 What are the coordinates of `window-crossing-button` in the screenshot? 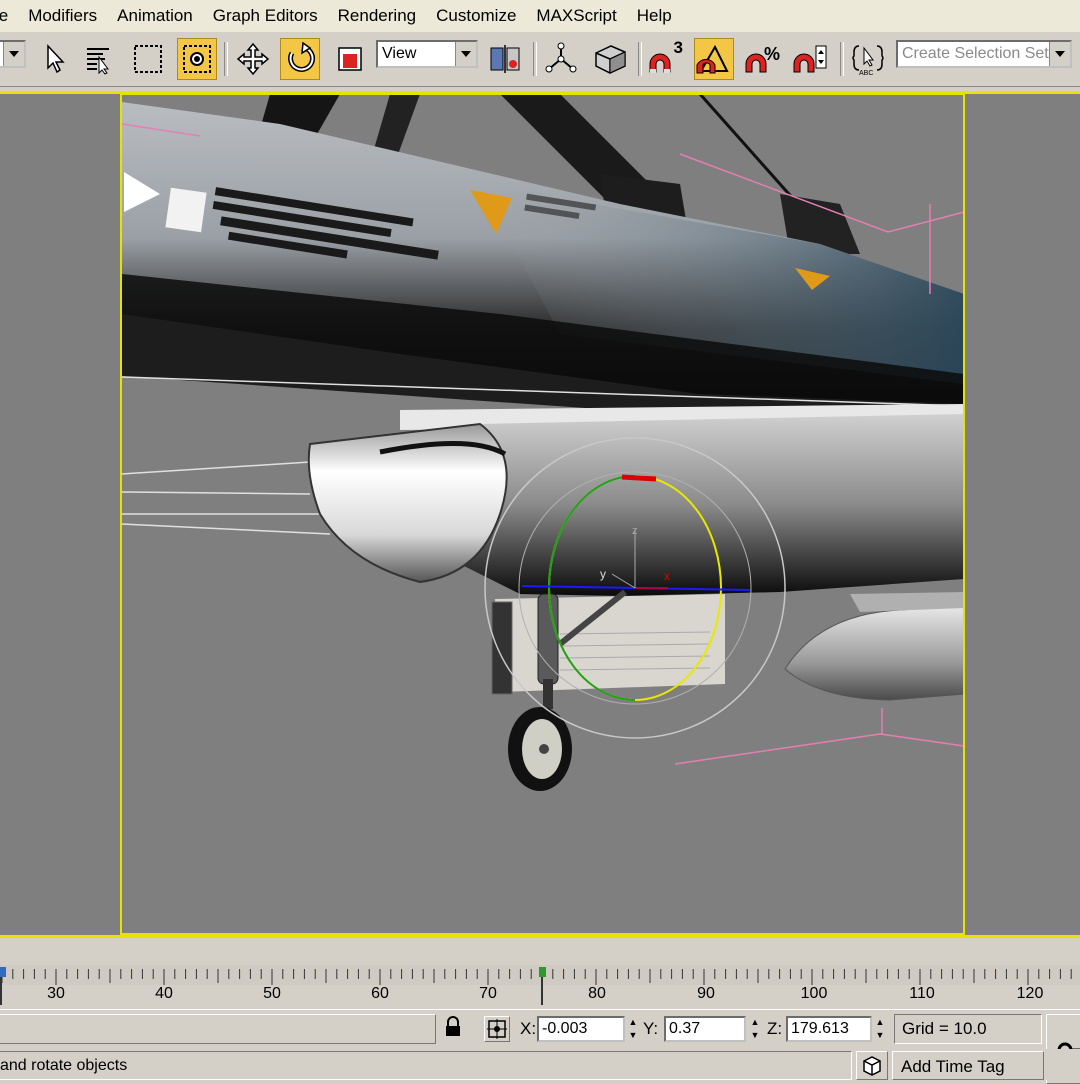 It's located at (197, 59).